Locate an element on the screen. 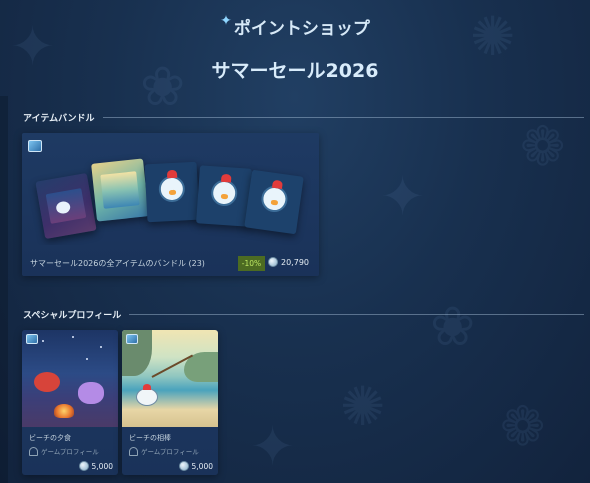 Image resolution: width=590 pixels, height=483 pixels. profile-card-beach-dinner: ビーチの夕食 ゲームプロフィール 5,000 is located at coordinates (70, 402).